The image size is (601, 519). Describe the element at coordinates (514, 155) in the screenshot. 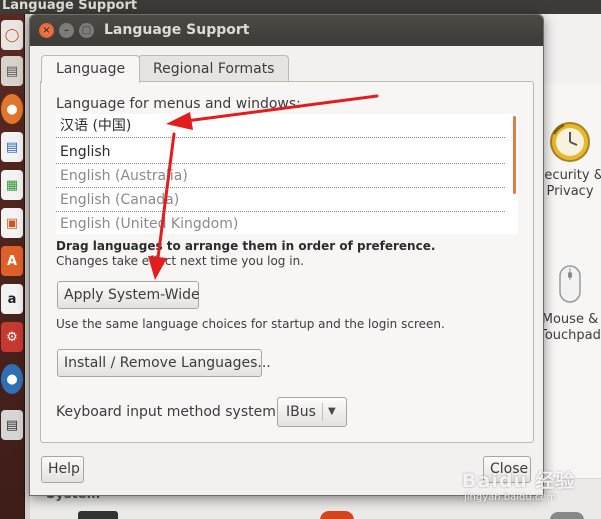

I see `scrollbar-thumb` at that location.